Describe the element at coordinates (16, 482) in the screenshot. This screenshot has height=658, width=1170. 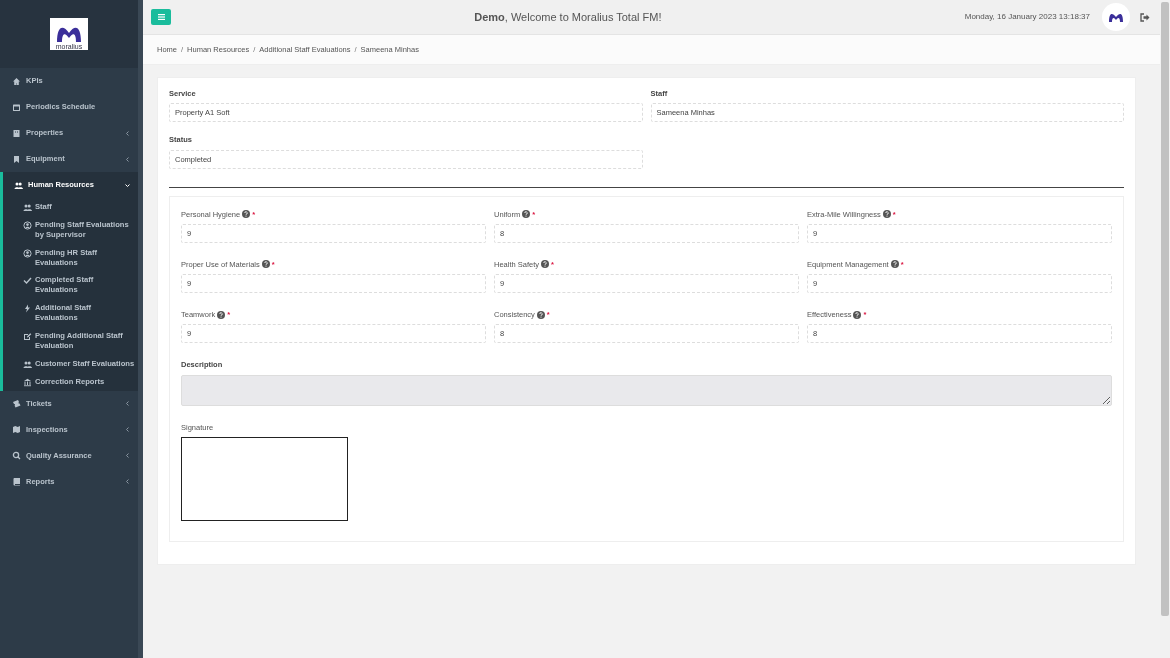
I see `book-icon` at that location.